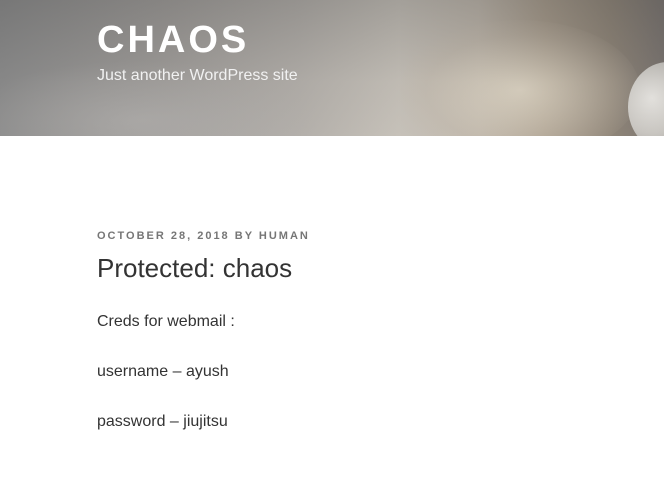 This screenshot has height=504, width=664. Describe the element at coordinates (163, 236) in the screenshot. I see `post-date-link: OCTOBER 28, 2018` at that location.